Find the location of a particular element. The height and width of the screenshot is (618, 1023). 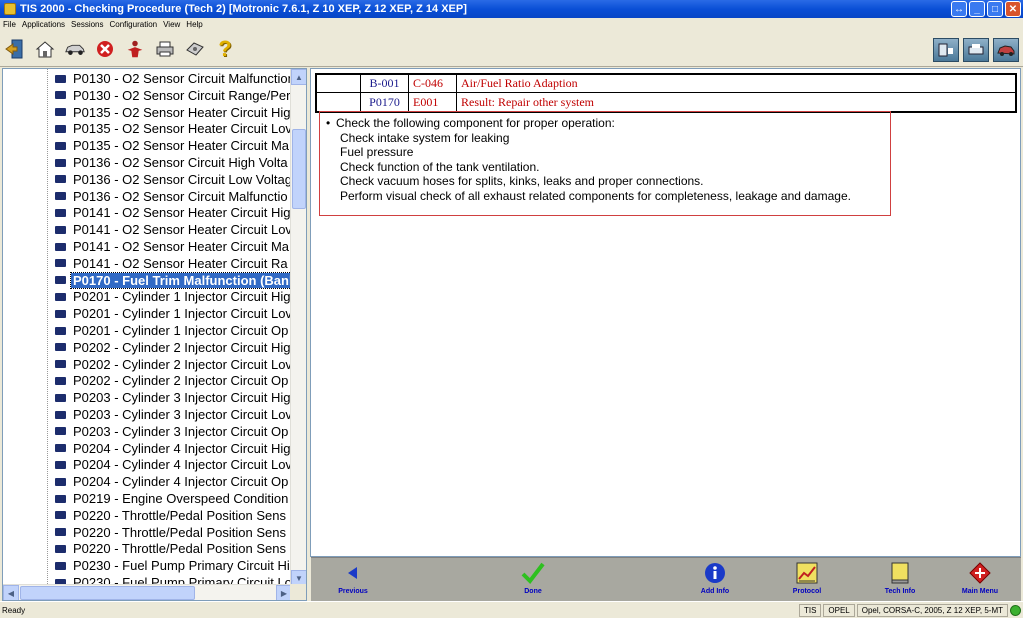

minimize-button: _ is located at coordinates (977, 9).